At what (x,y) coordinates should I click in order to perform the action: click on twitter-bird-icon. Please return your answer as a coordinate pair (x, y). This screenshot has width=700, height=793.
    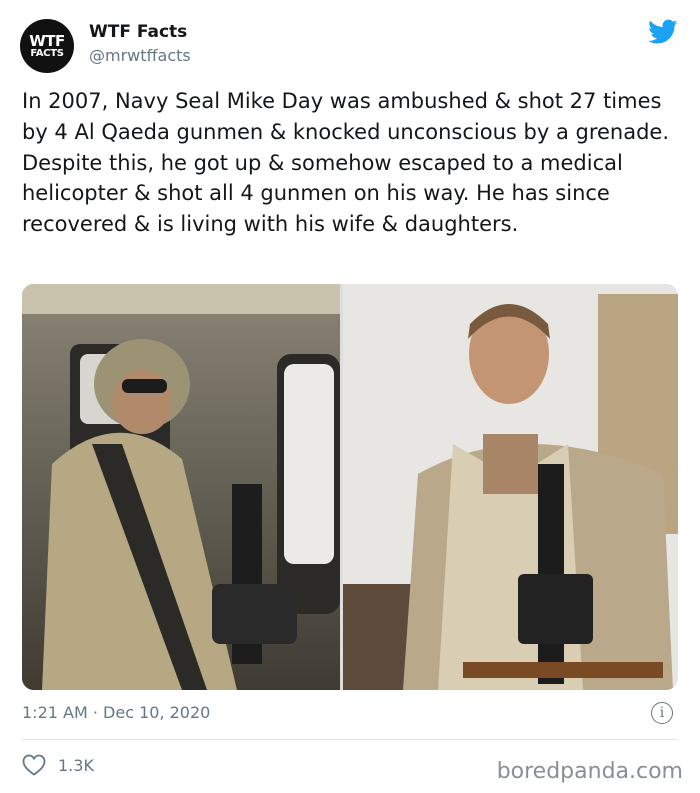
    Looking at the image, I should click on (663, 32).